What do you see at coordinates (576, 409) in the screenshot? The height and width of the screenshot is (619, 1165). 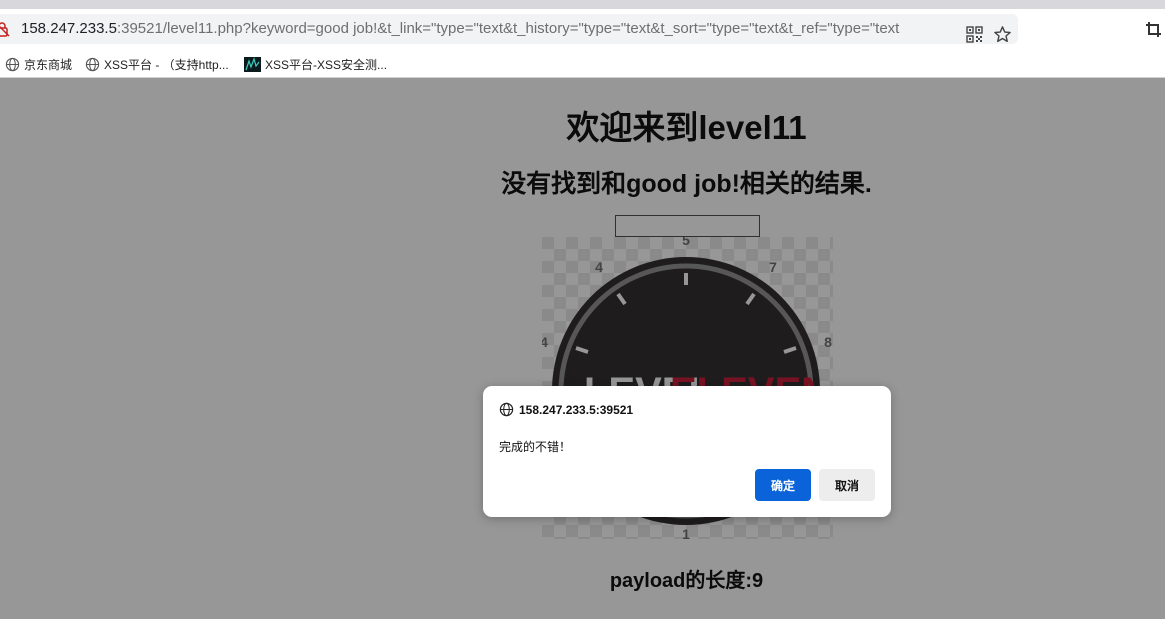 I see `dialog-origin-text: 158.247.233.5:39521` at bounding box center [576, 409].